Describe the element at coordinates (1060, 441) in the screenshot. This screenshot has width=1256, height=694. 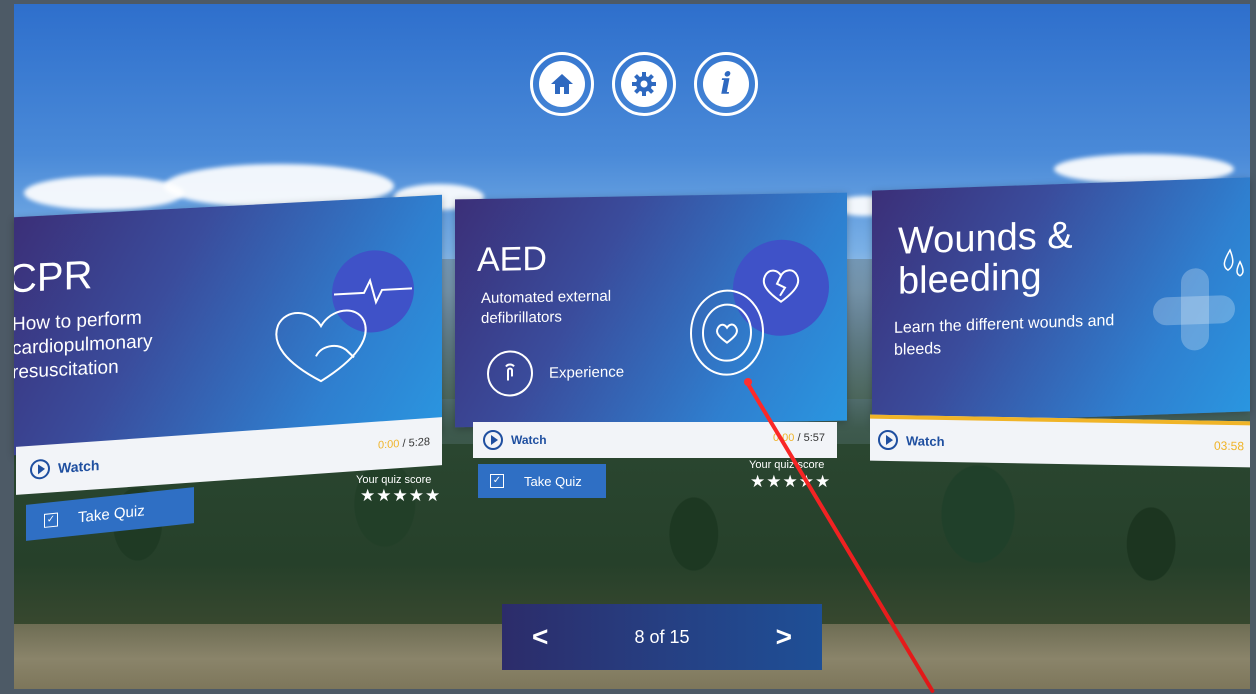
I see `watch-bar-wounds: Watch 03:58` at that location.